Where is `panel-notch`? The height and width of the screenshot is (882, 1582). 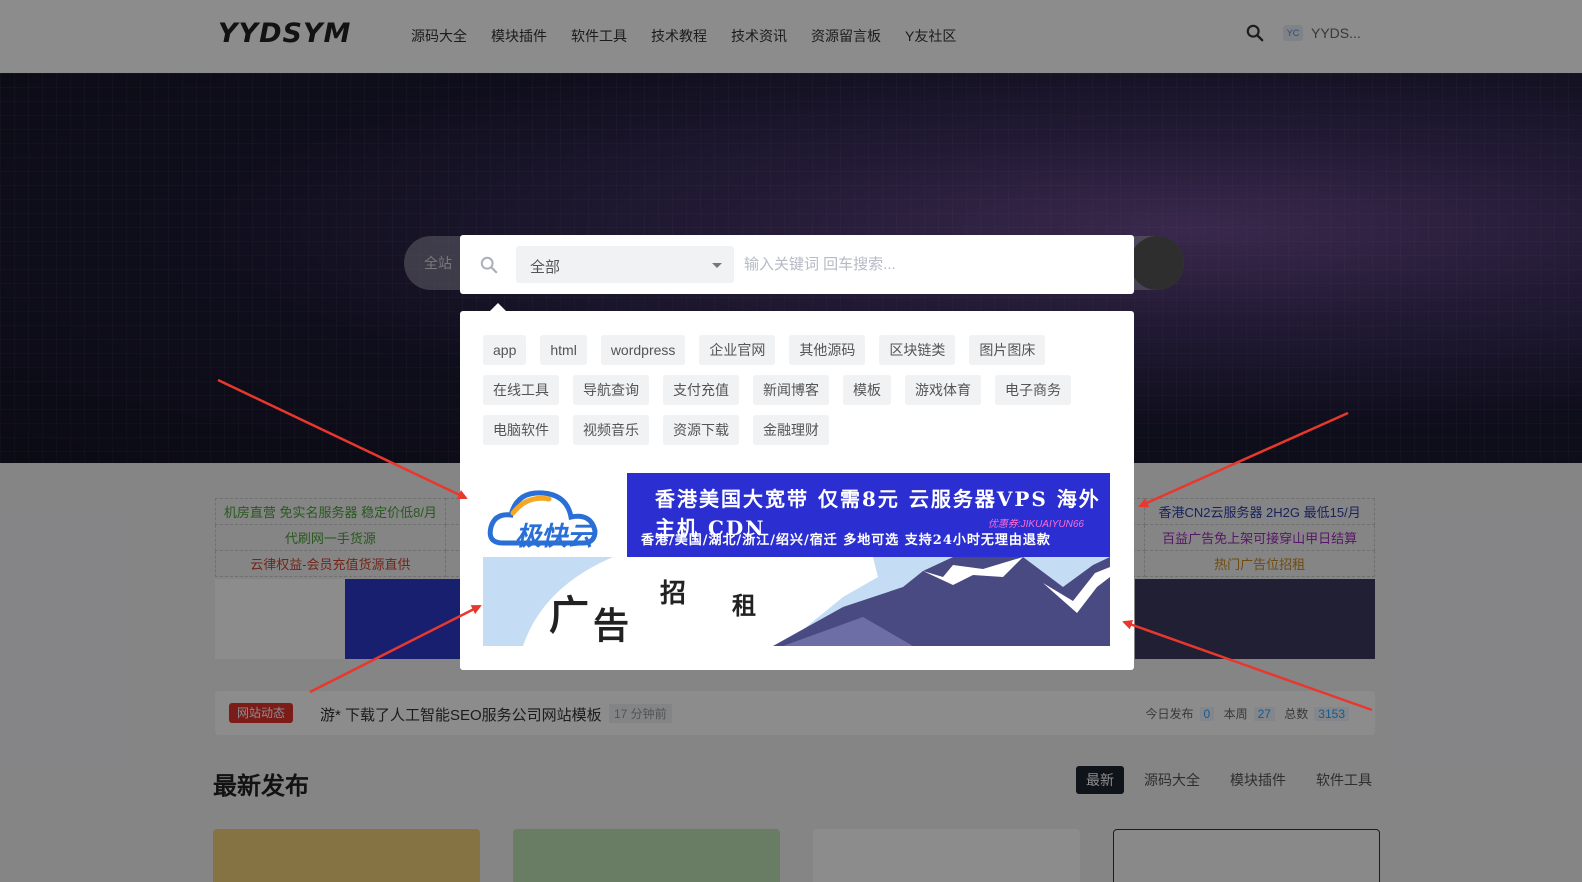
panel-notch is located at coordinates (498, 307).